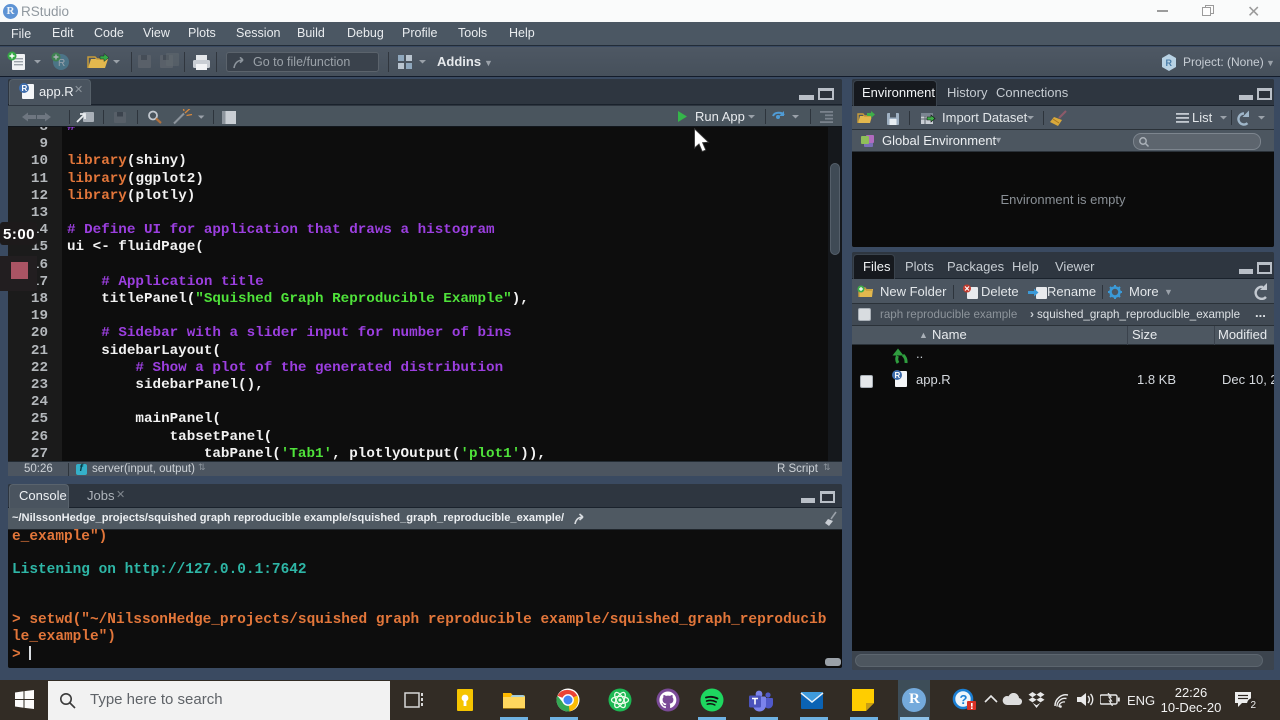 The height and width of the screenshot is (720, 1280). What do you see at coordinates (1254, 705) in the screenshot?
I see `svg-text: 2` at bounding box center [1254, 705].